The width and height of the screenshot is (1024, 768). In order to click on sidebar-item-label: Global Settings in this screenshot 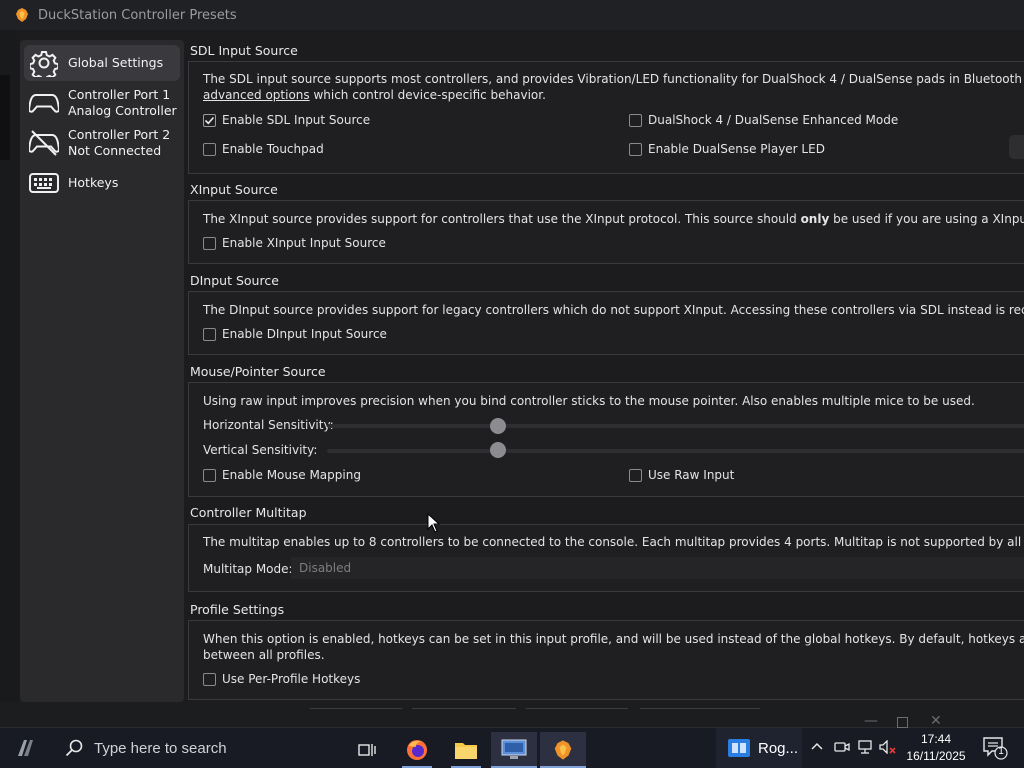, I will do `click(116, 62)`.